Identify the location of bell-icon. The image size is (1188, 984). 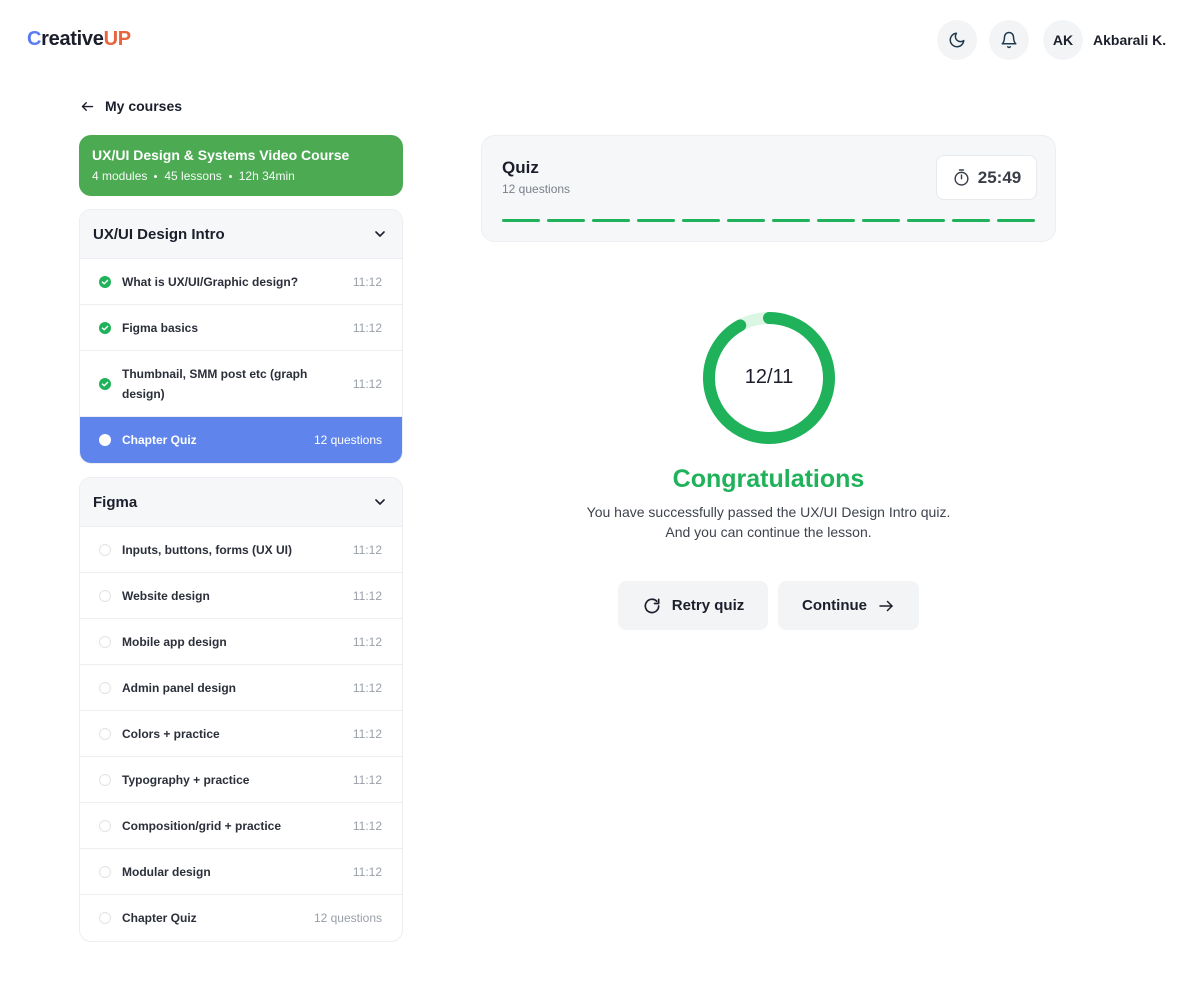
(1009, 40).